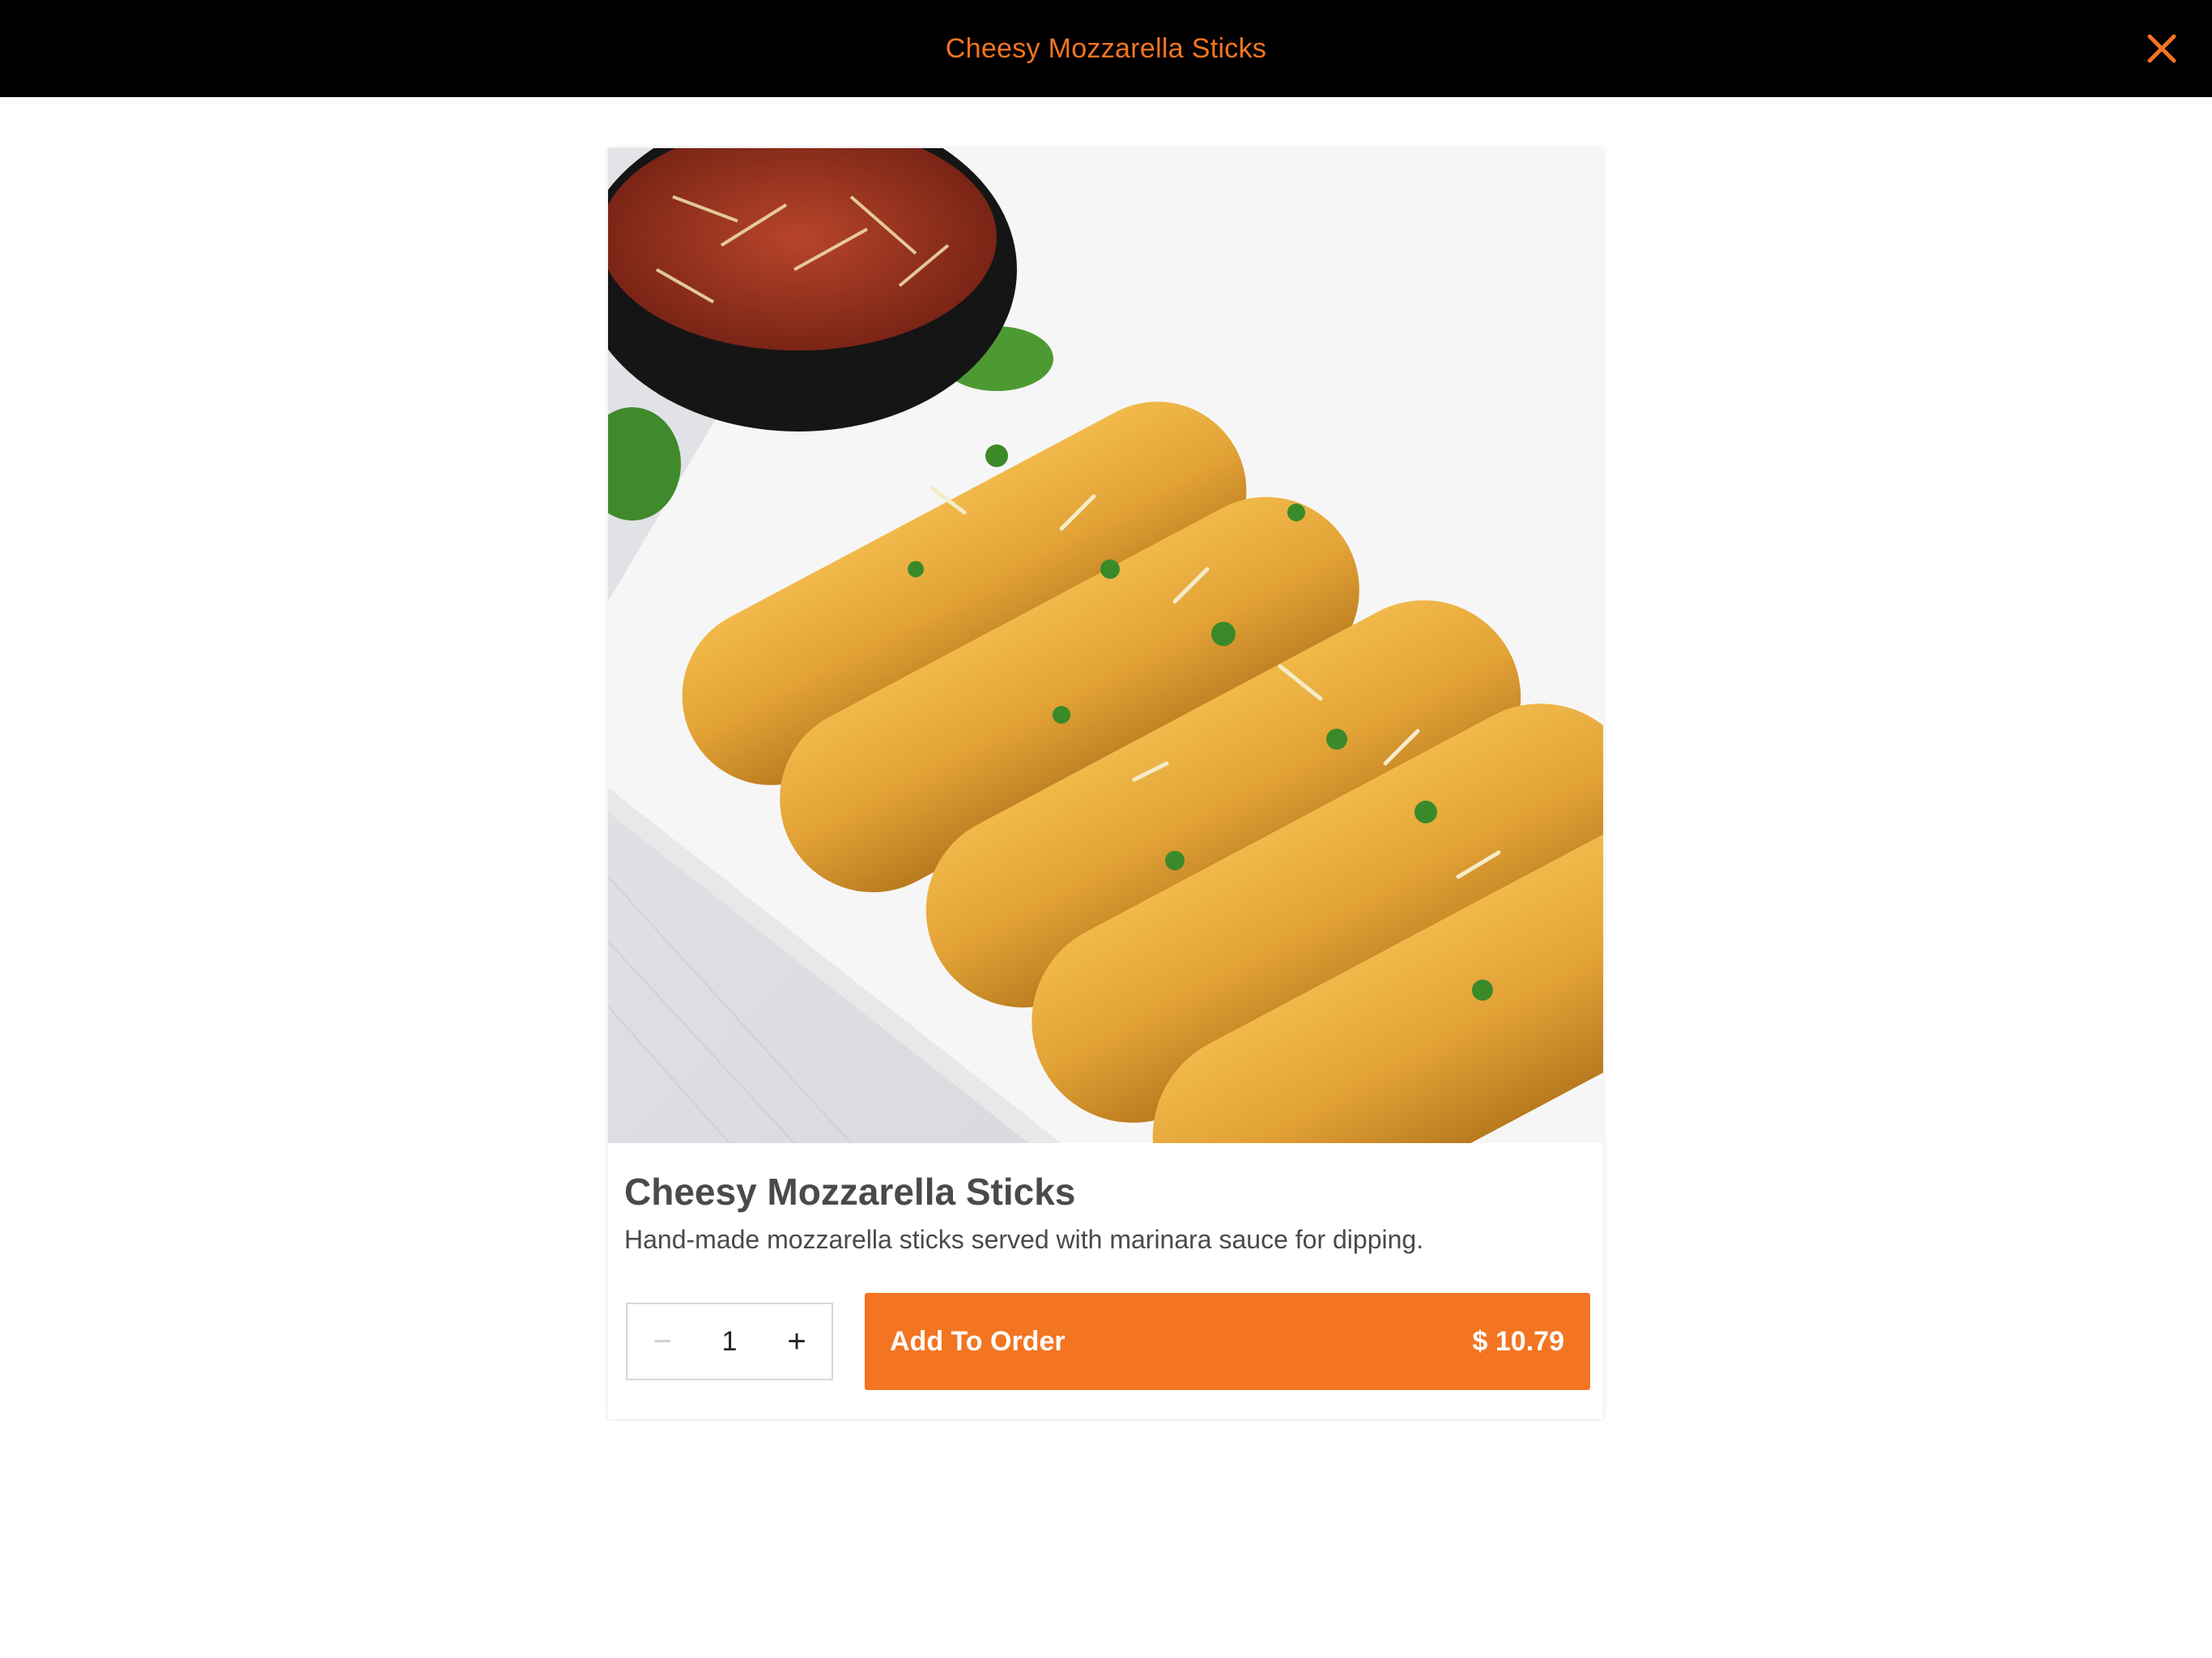  What do you see at coordinates (1518, 1341) in the screenshot?
I see `item-price: $ 10.79` at bounding box center [1518, 1341].